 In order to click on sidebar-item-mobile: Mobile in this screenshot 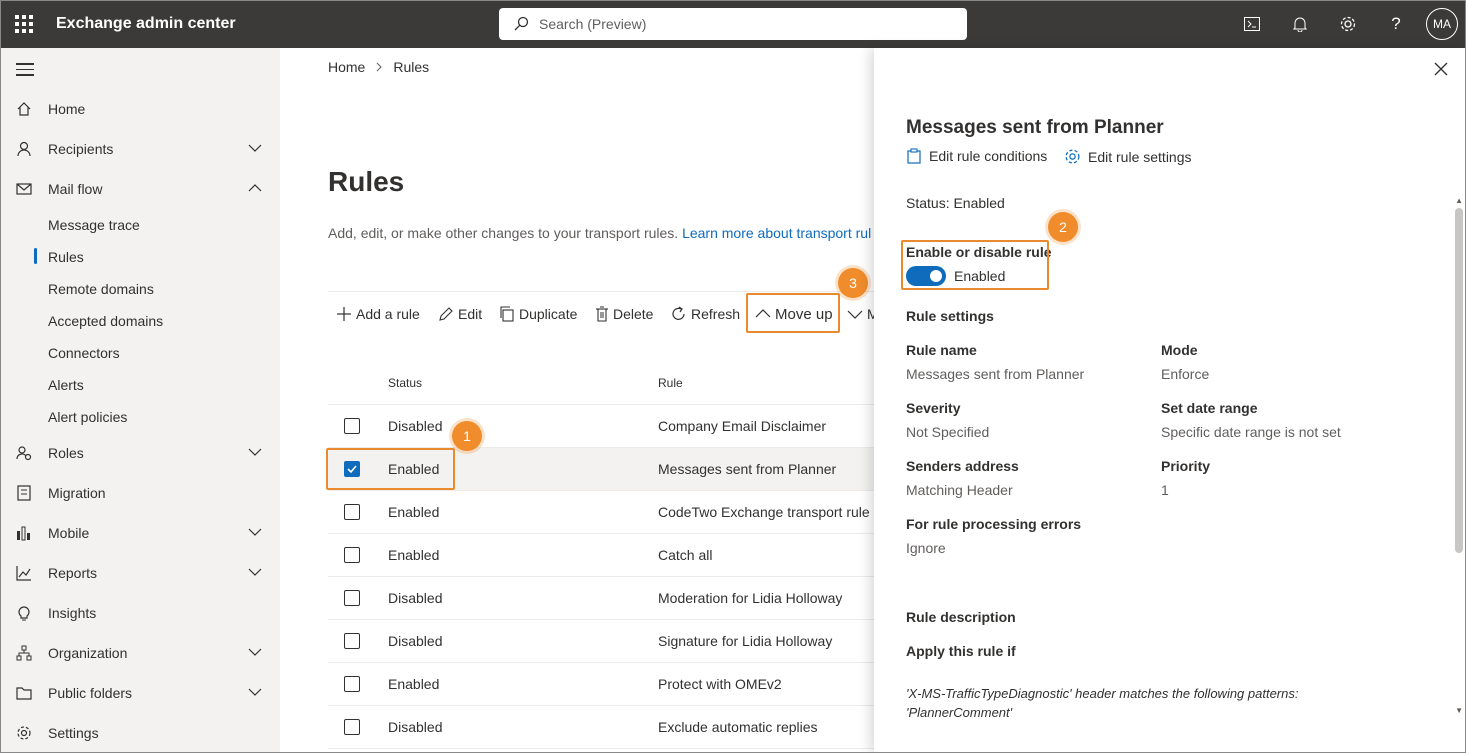, I will do `click(140, 533)`.